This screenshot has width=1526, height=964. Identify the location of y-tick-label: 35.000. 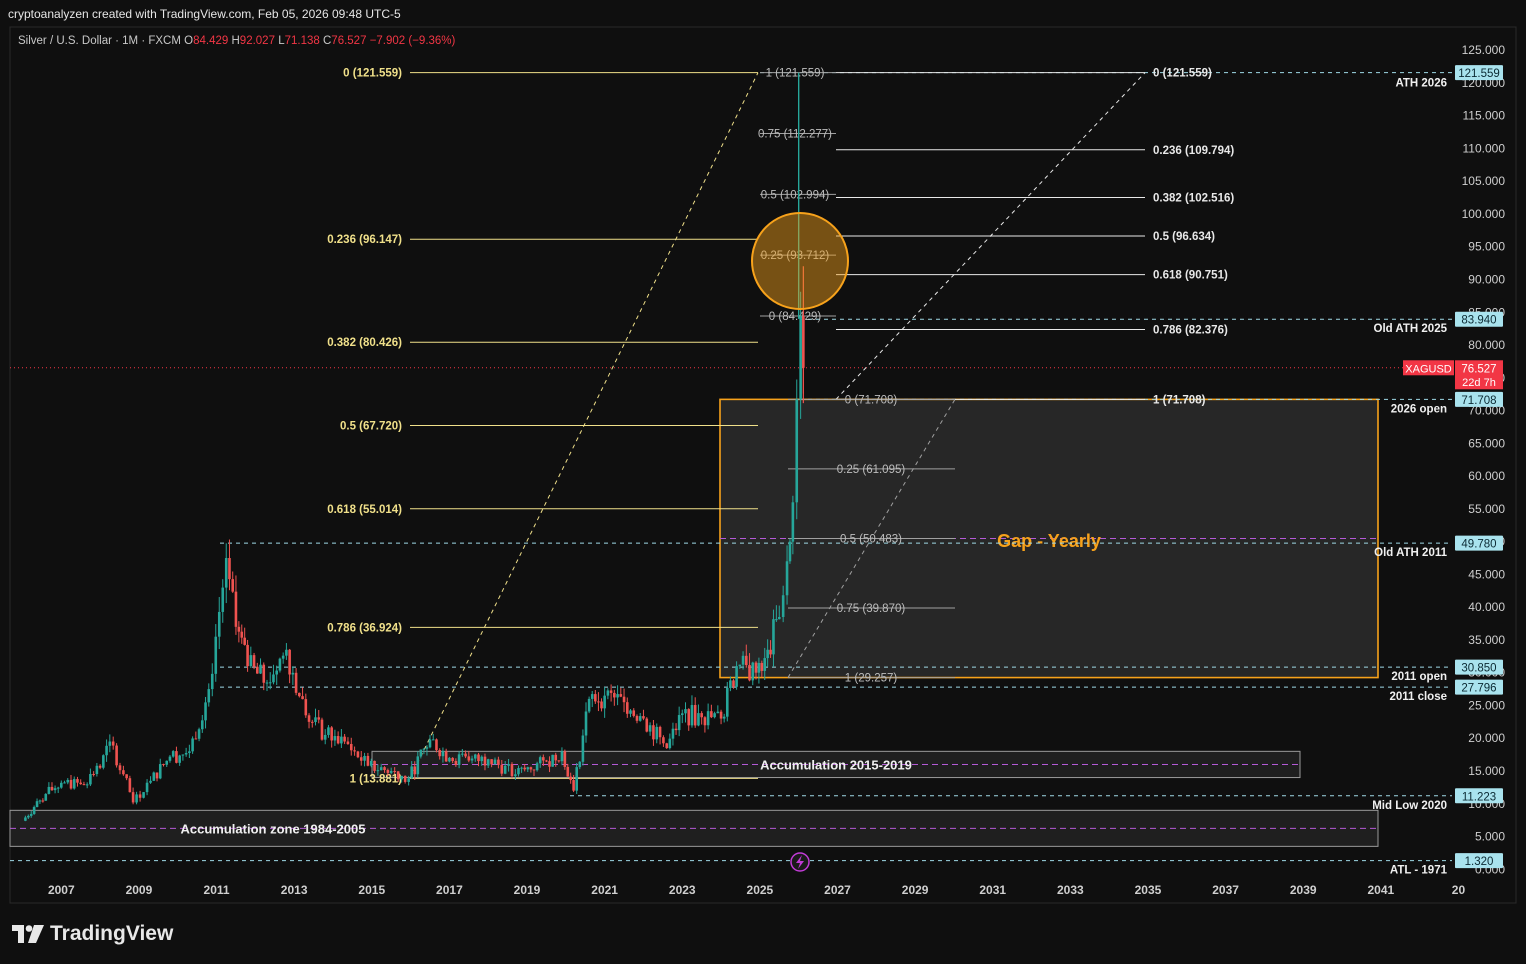
(1486, 640).